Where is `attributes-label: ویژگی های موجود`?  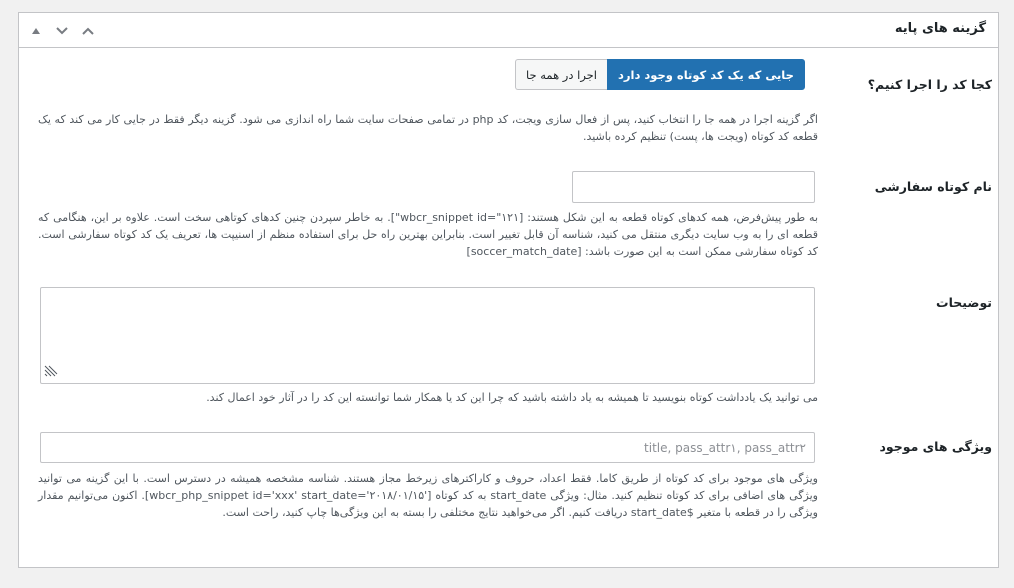 attributes-label: ویژگی های موجود is located at coordinates (935, 446).